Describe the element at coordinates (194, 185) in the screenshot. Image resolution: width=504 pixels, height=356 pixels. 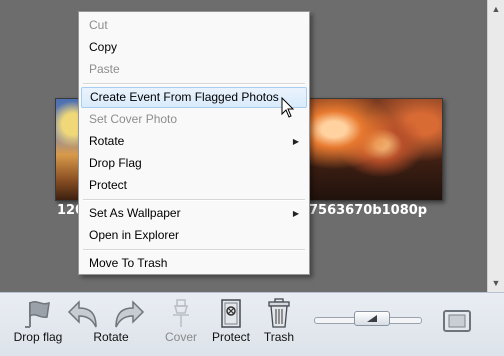
I see `menu-item-protect: Protect` at that location.